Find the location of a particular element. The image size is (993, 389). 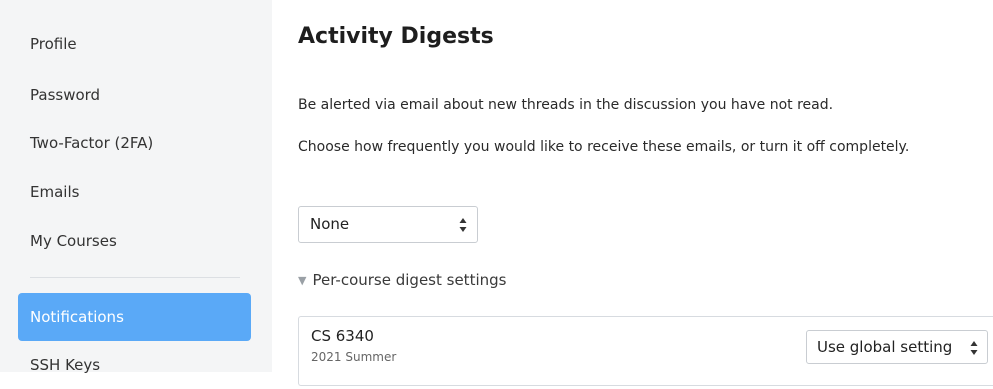

per-course-toggle: ▼ Per-course digest settings is located at coordinates (402, 280).